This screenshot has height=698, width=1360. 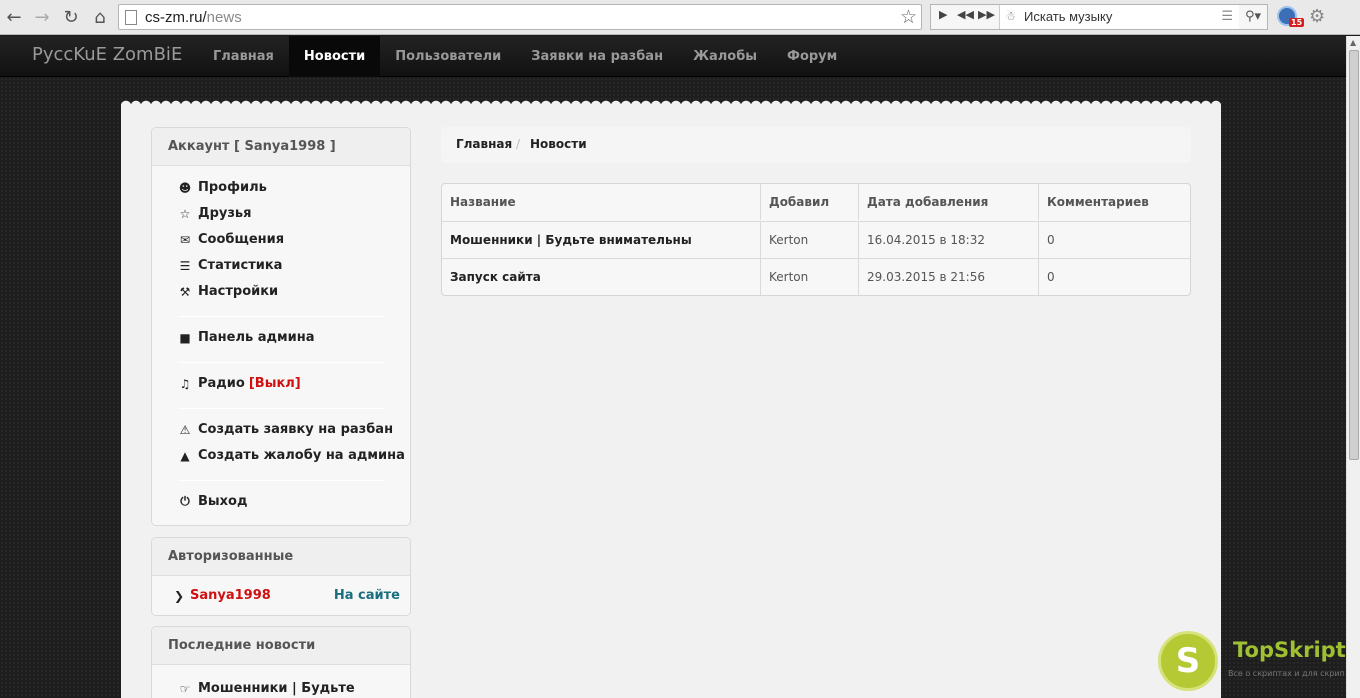 What do you see at coordinates (276, 688) in the screenshot?
I see `latest-news-item-label: Мошенники | Будьте` at bounding box center [276, 688].